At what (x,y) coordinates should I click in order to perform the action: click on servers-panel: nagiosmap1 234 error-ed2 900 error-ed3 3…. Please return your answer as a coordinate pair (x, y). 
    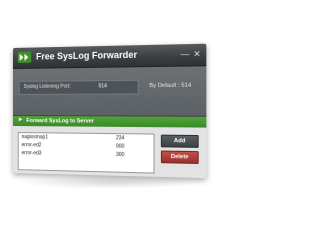
    Looking at the image, I should click on (110, 152).